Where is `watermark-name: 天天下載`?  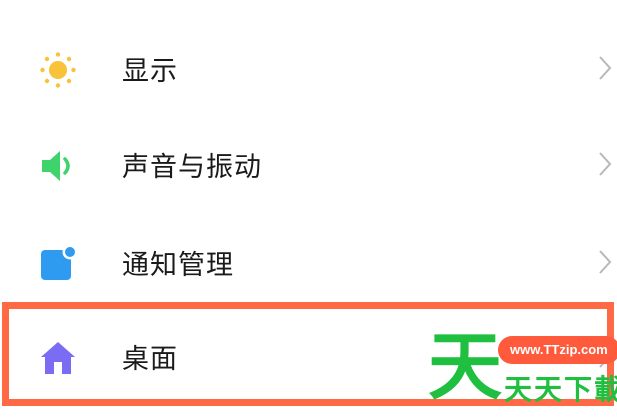
watermark-name: 天天下載 is located at coordinates (560, 389).